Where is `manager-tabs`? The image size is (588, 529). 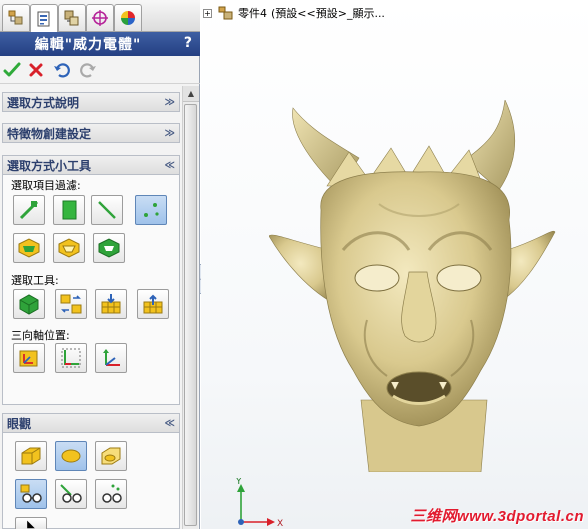 manager-tabs is located at coordinates (100, 16).